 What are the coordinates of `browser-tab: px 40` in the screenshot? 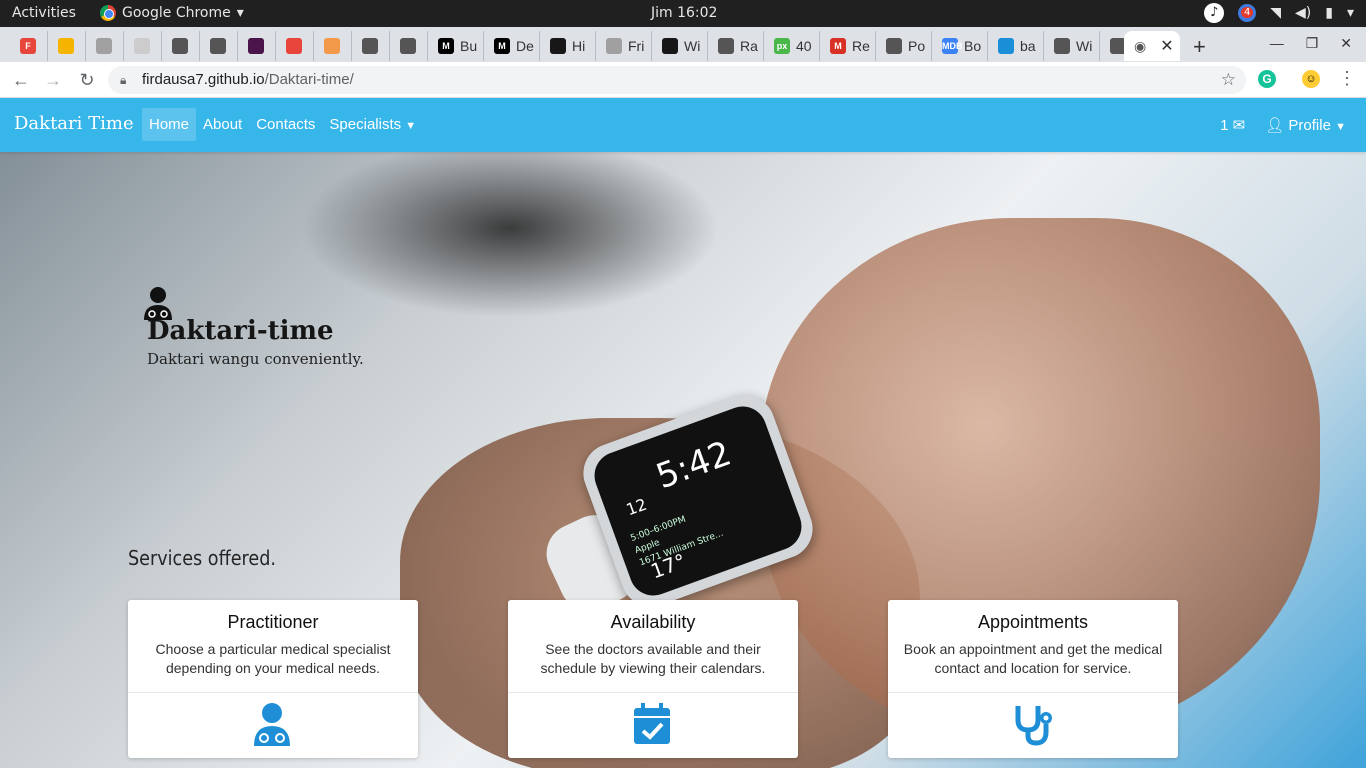 It's located at (792, 46).